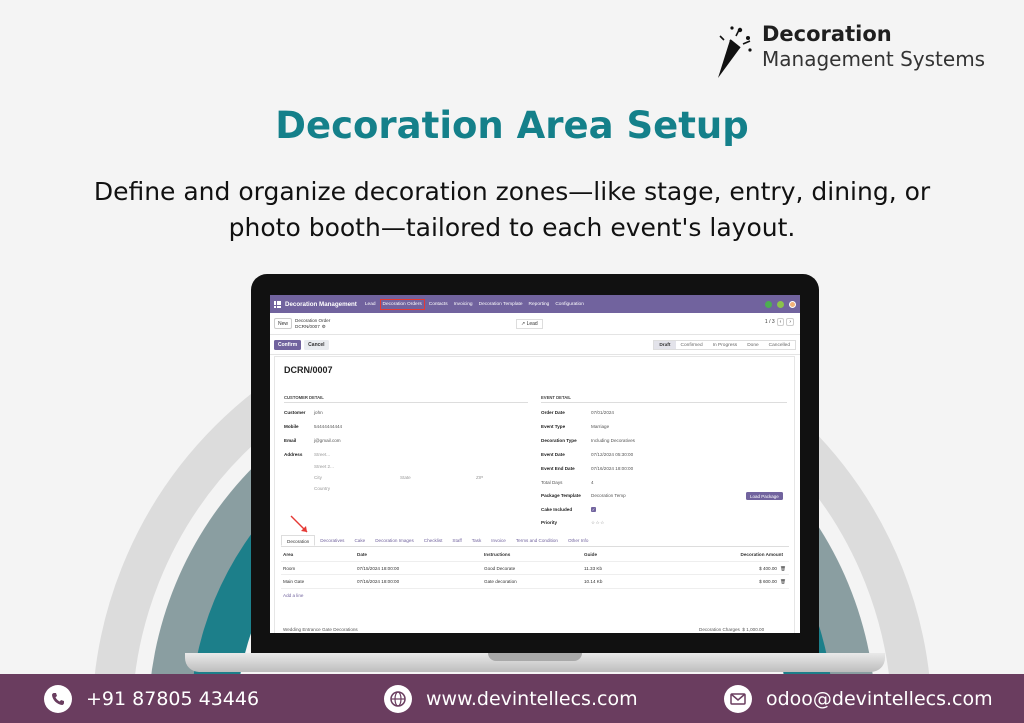 This screenshot has width=1024, height=723. What do you see at coordinates (879, 699) in the screenshot?
I see `email-link: odoo@devintellecs.com` at bounding box center [879, 699].